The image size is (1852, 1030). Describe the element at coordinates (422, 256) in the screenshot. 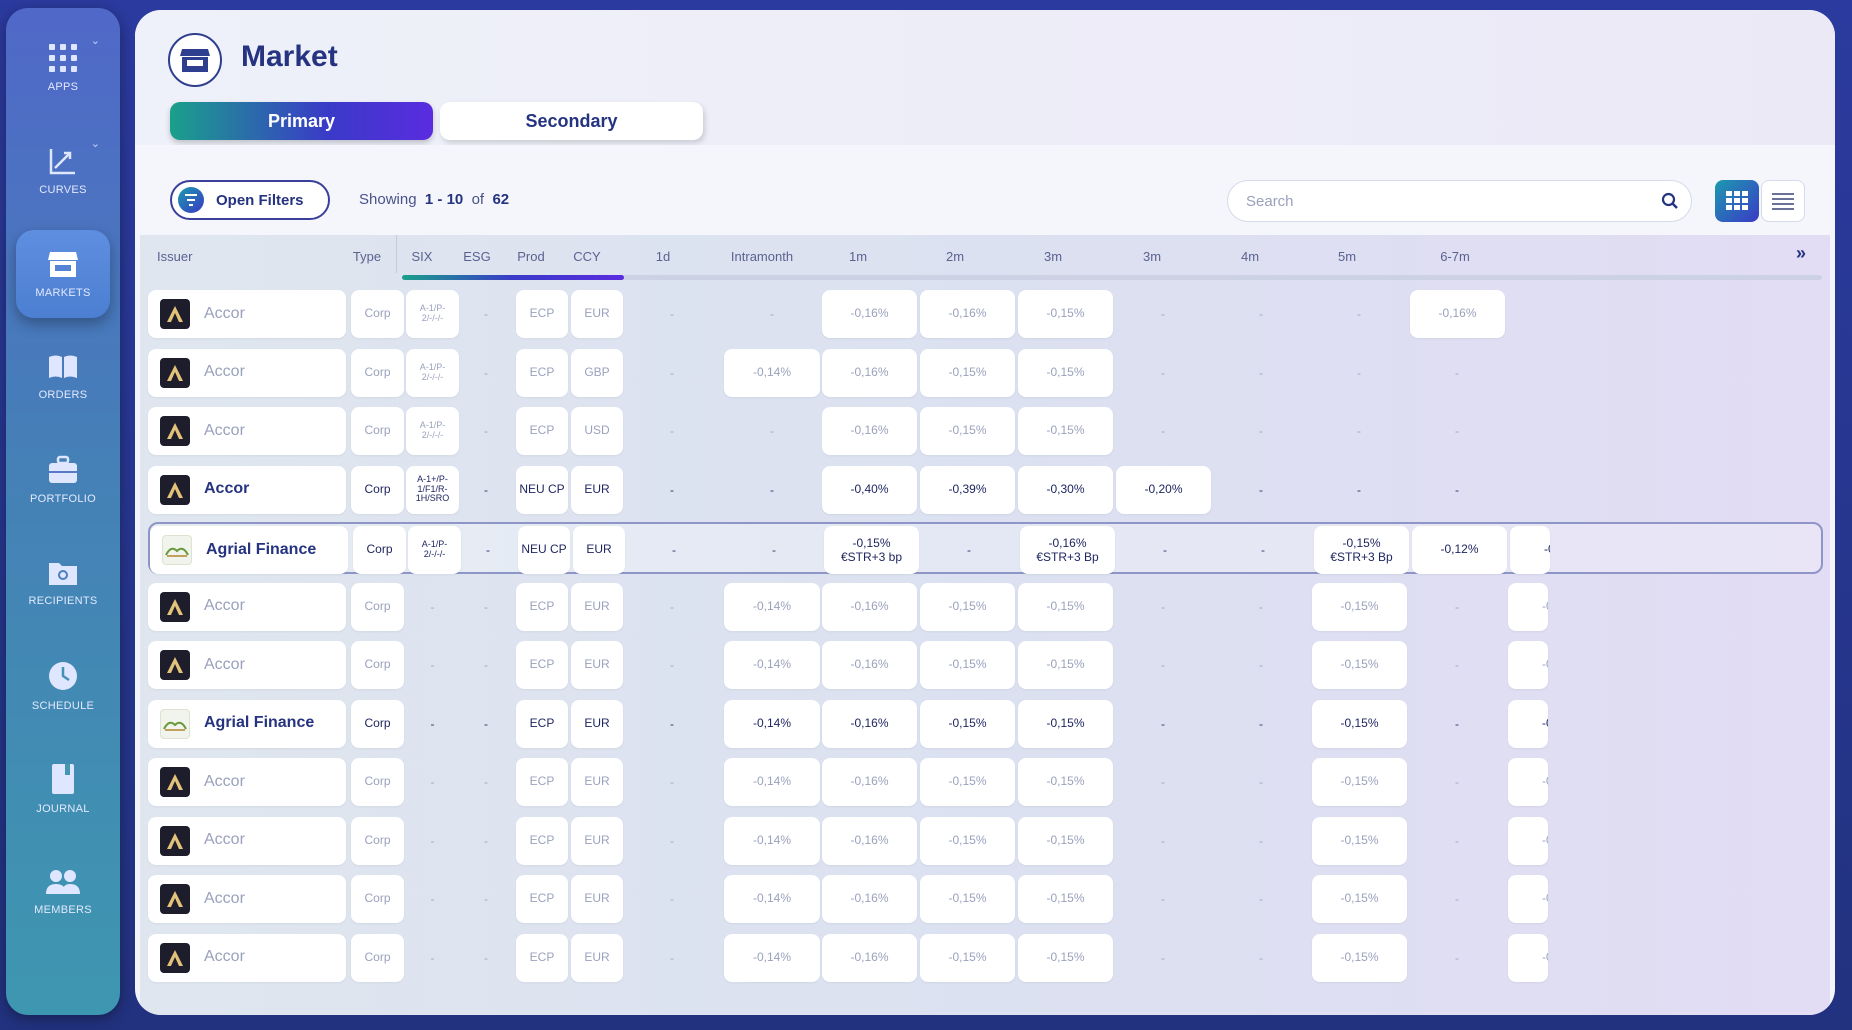

I see `column-header: SIX` at that location.